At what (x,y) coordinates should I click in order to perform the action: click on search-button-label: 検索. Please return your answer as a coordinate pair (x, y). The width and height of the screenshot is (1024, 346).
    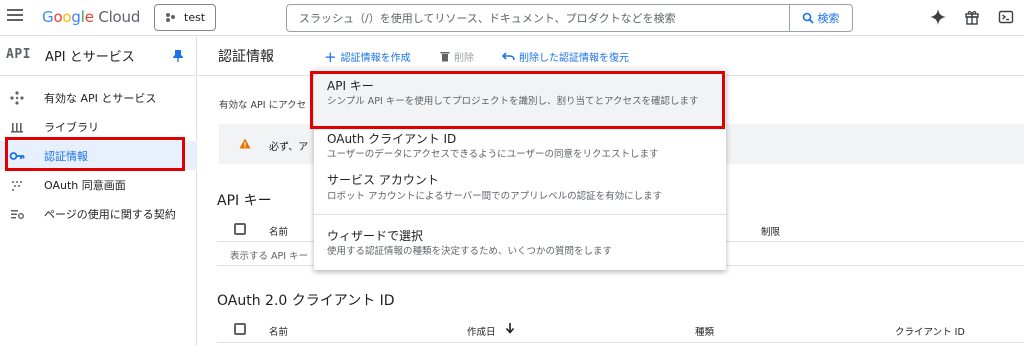
    Looking at the image, I should click on (828, 18).